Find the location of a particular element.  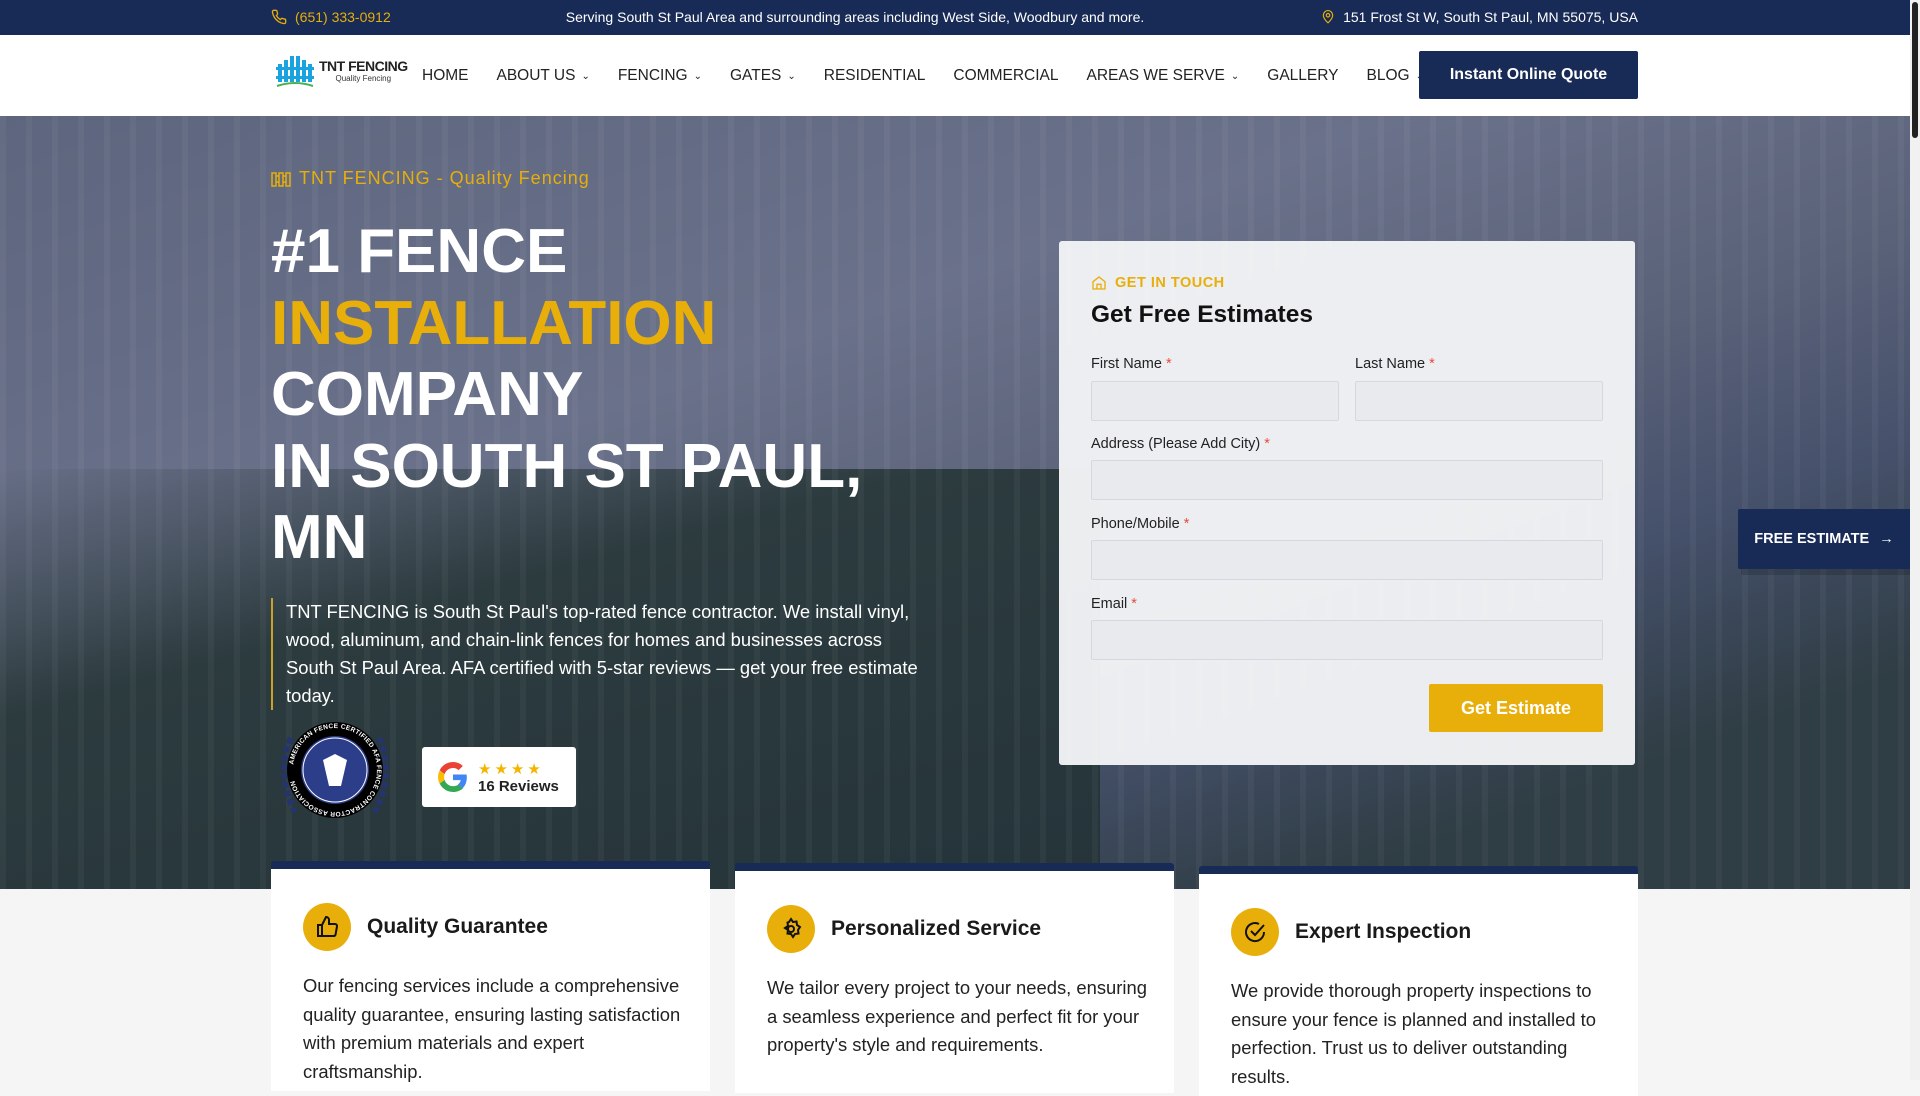

feature-title: Personalized Service is located at coordinates (936, 928).